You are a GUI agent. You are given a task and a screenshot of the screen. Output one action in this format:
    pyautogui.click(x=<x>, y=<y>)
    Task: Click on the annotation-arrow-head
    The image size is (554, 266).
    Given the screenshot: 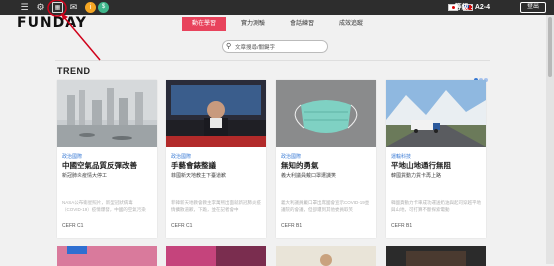 What is the action you would take?
    pyautogui.click(x=64, y=16)
    